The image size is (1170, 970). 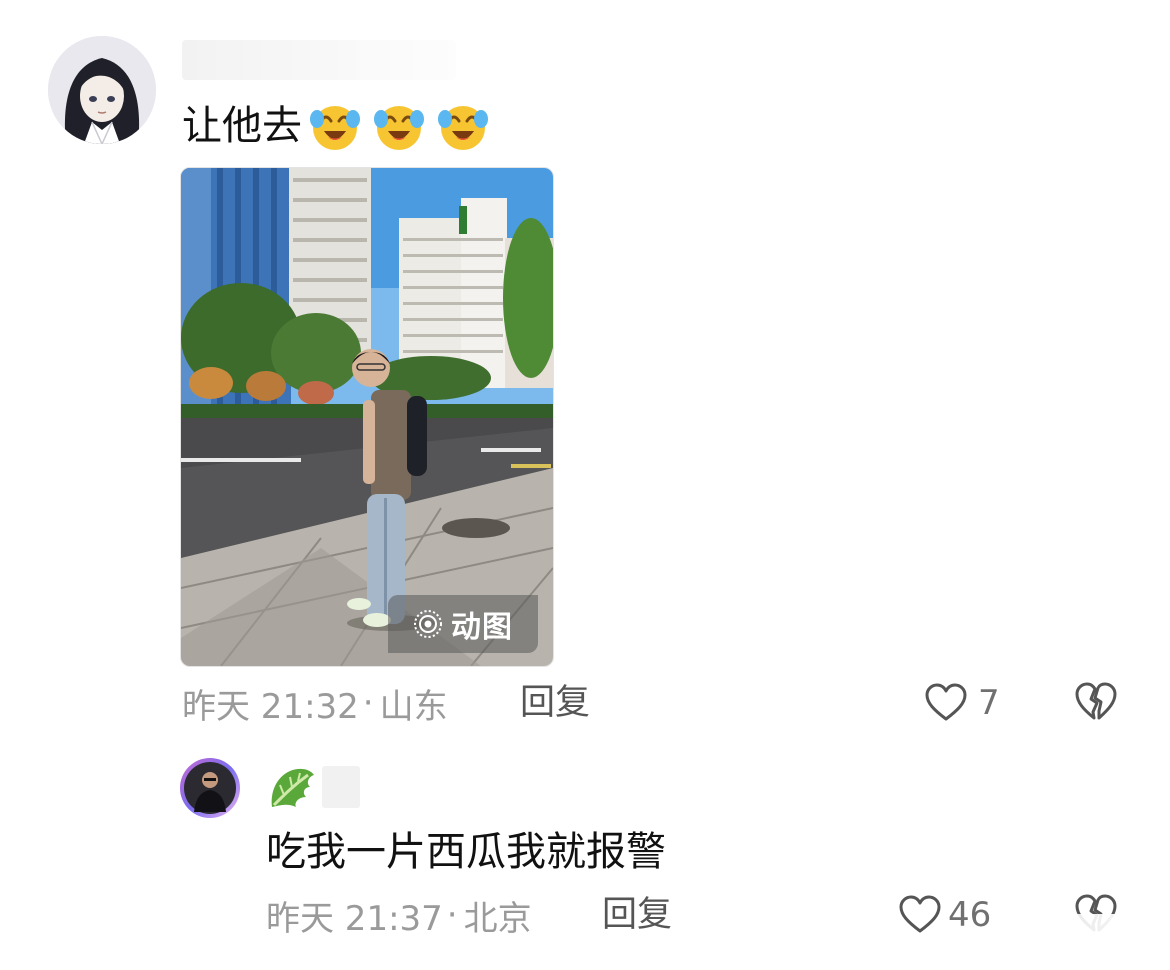 I want to click on gif-badge: 动图, so click(x=463, y=624).